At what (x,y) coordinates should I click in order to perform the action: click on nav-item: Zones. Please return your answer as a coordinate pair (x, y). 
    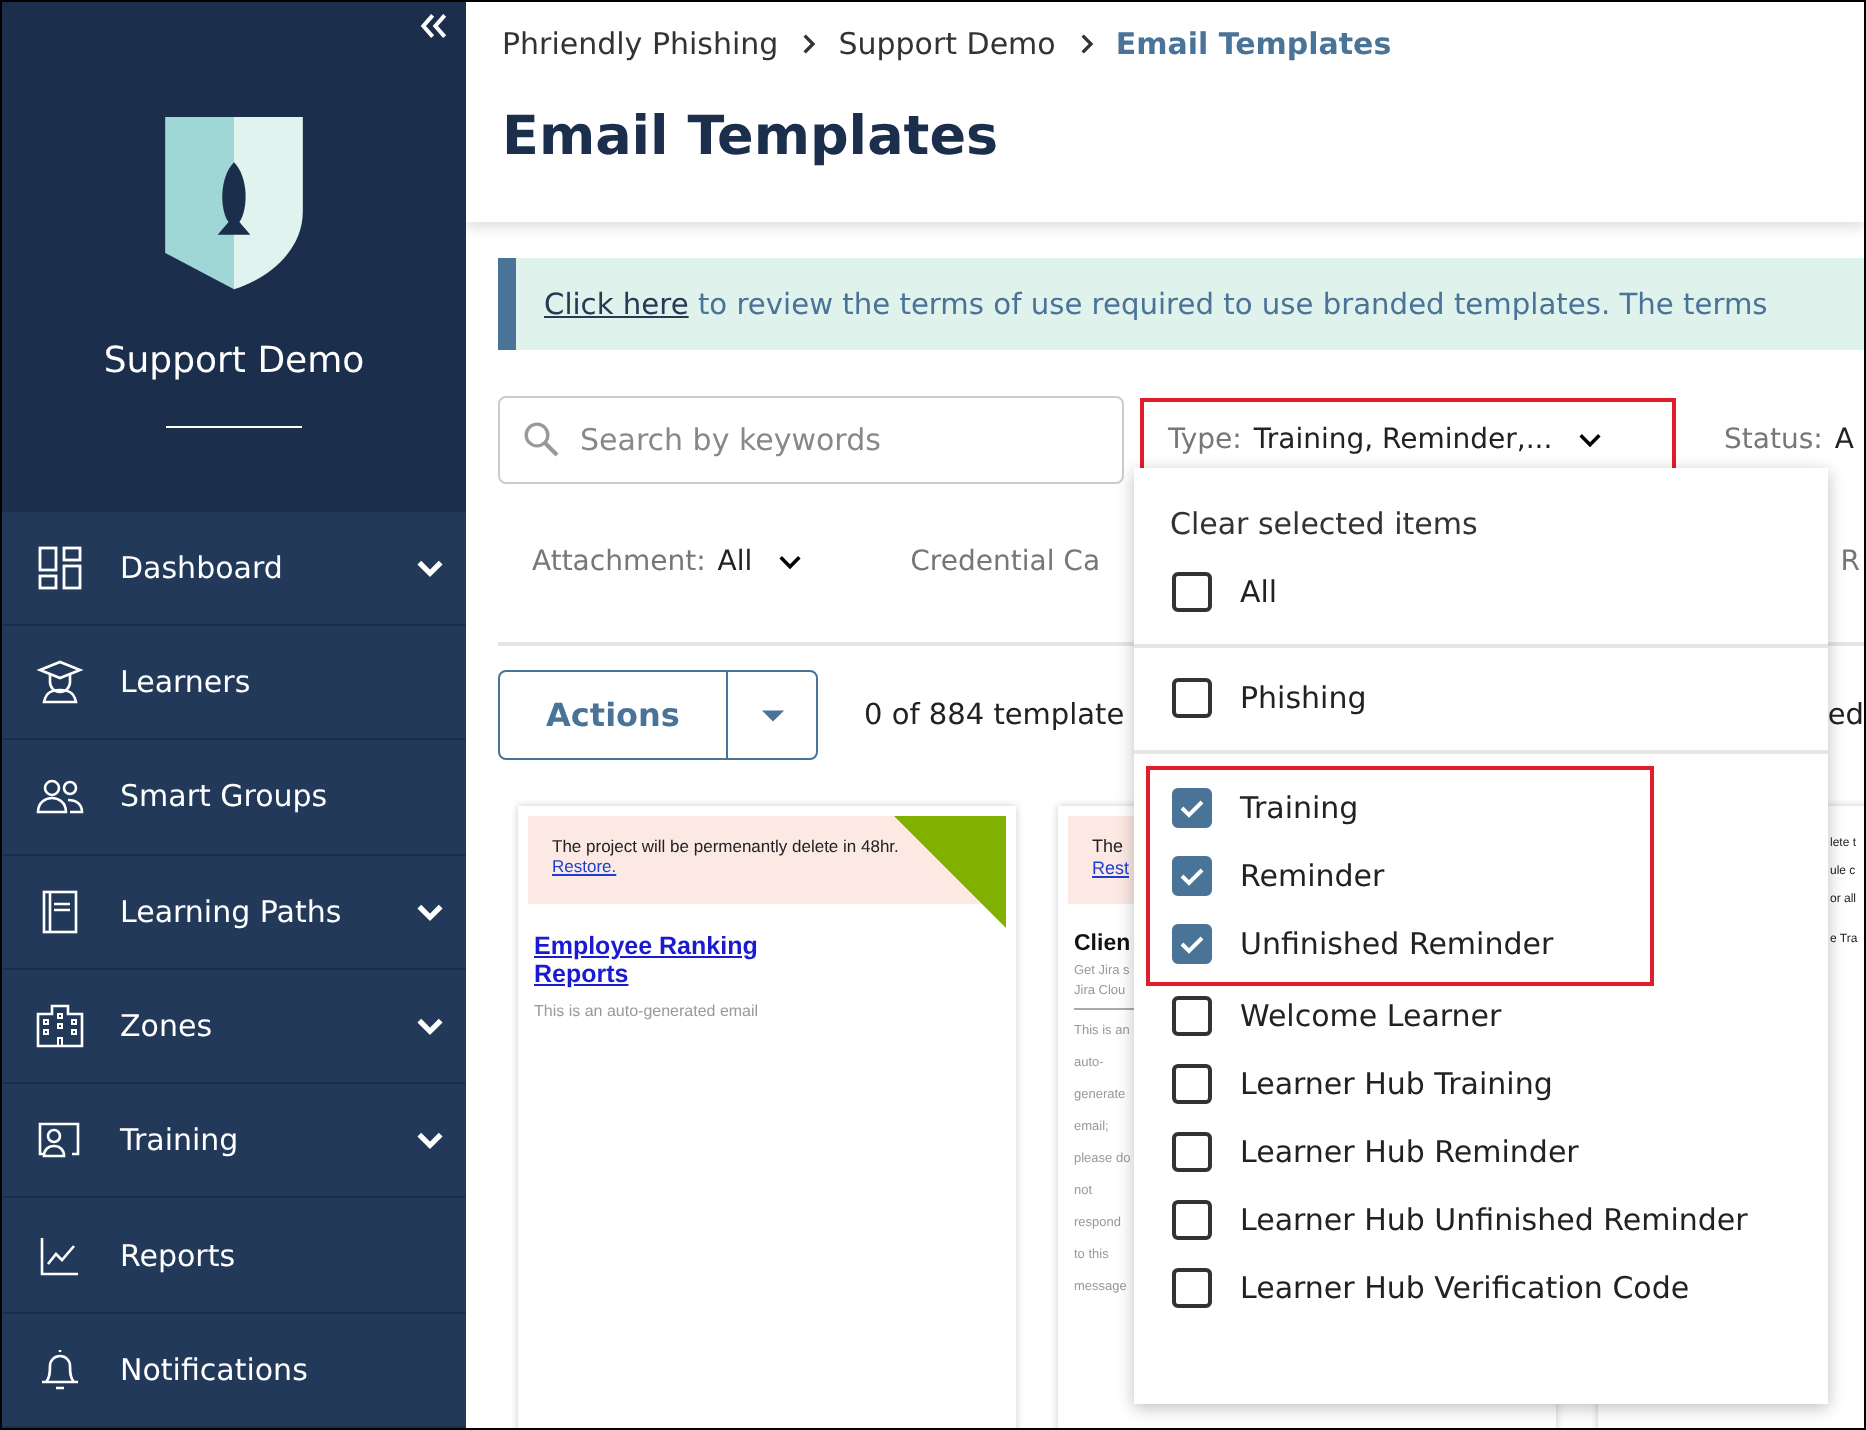
    Looking at the image, I should click on (234, 1027).